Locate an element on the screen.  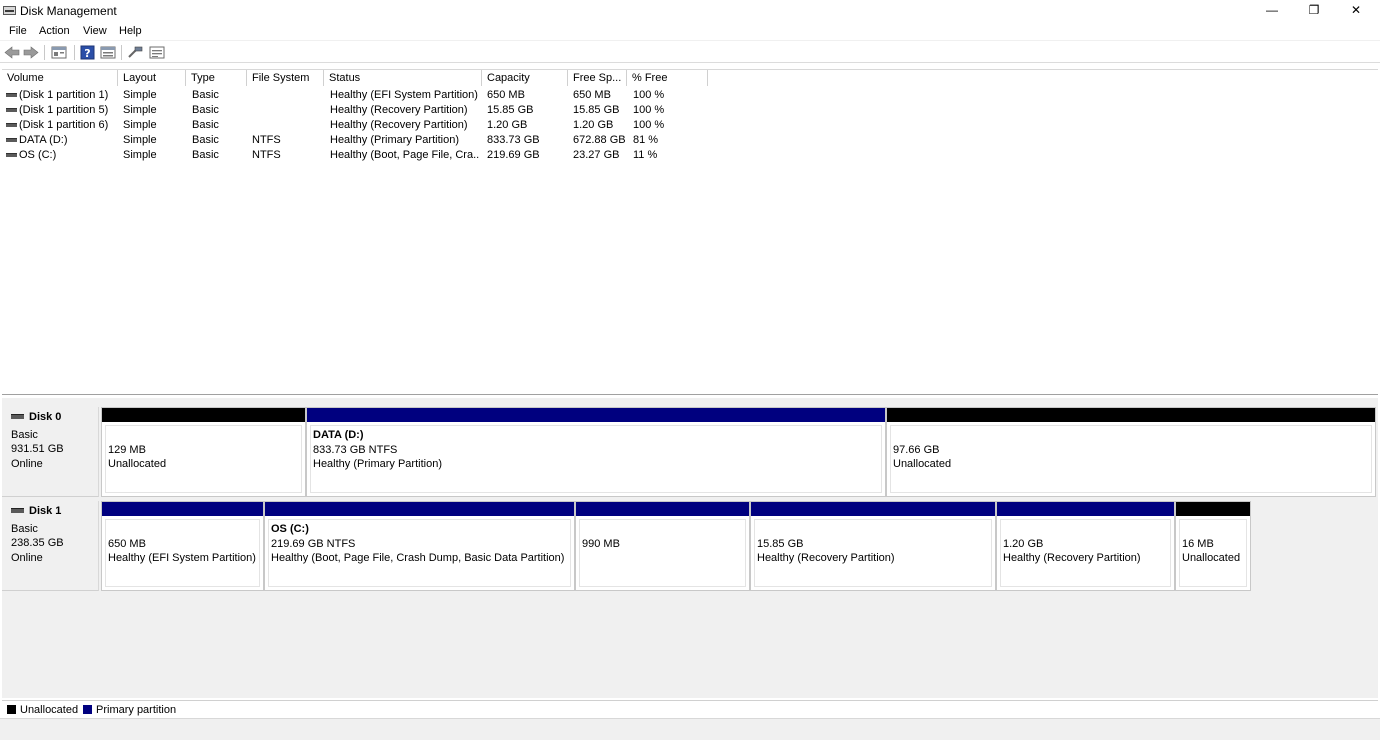
volume-file-system: NTFS is located at coordinates (266, 140).